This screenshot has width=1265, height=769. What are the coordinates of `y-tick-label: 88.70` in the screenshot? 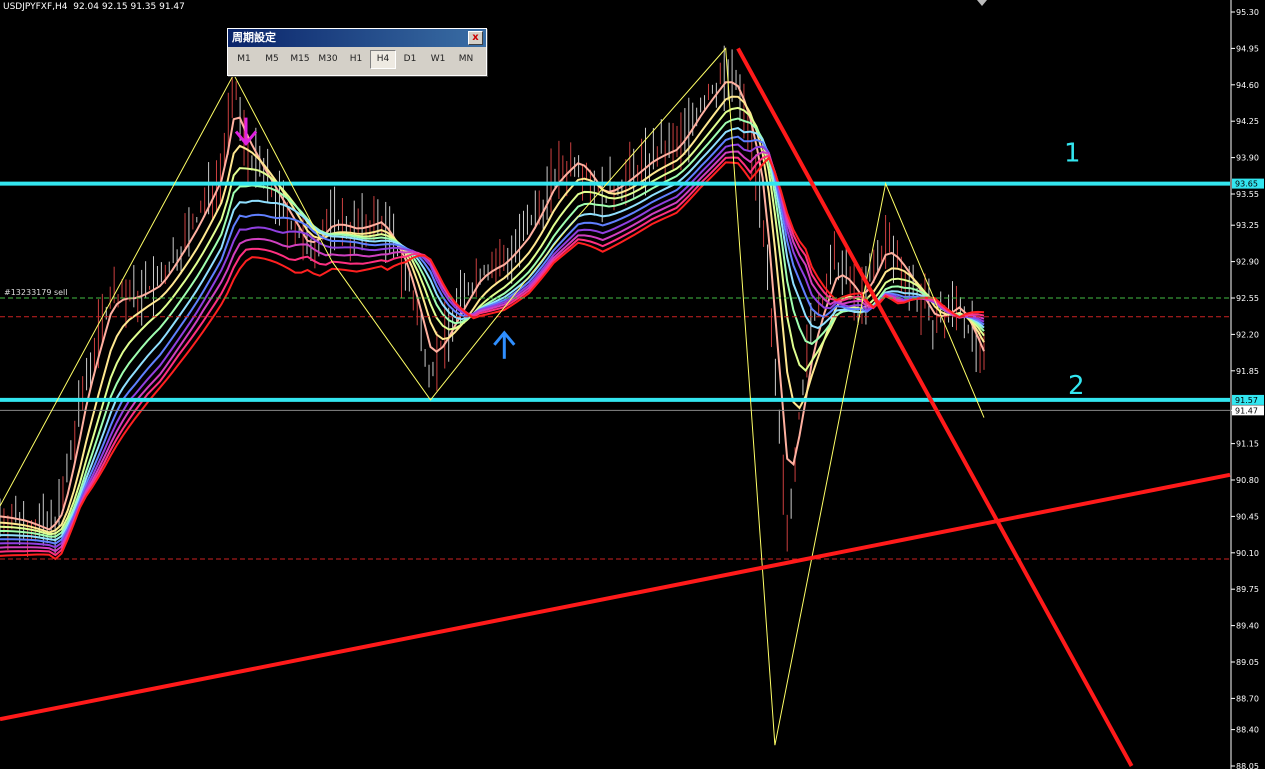 It's located at (1247, 698).